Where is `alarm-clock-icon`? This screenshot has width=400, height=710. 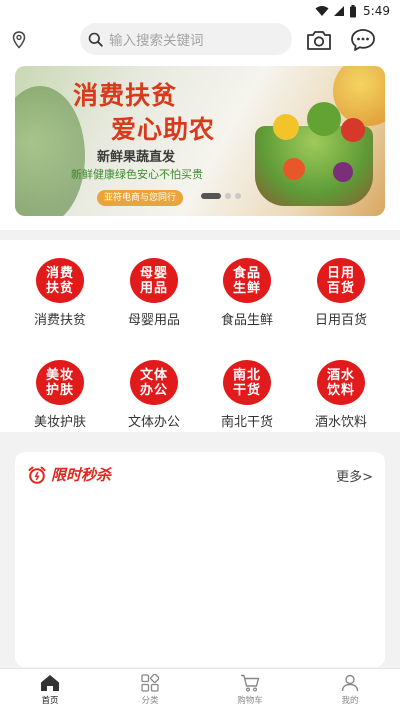
alarm-clock-icon is located at coordinates (37, 475).